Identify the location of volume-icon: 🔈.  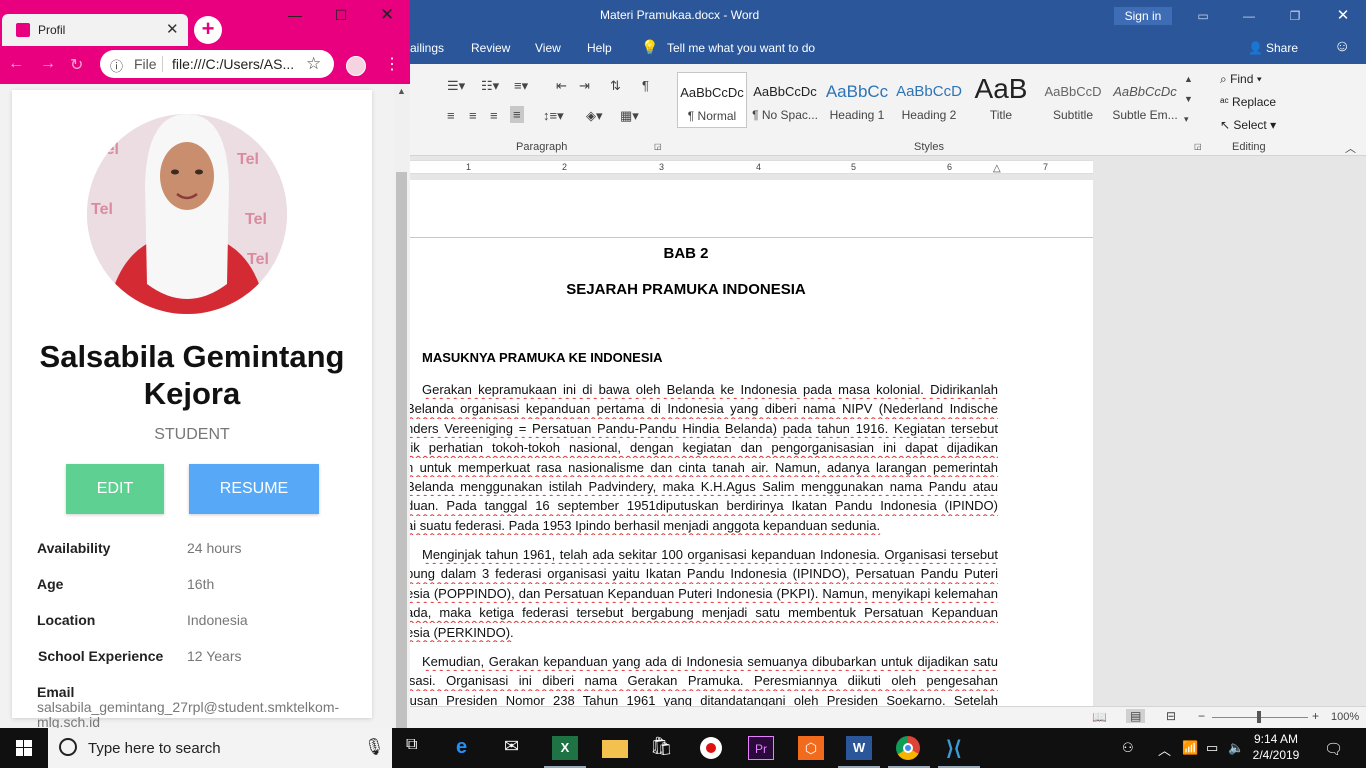
(1236, 748).